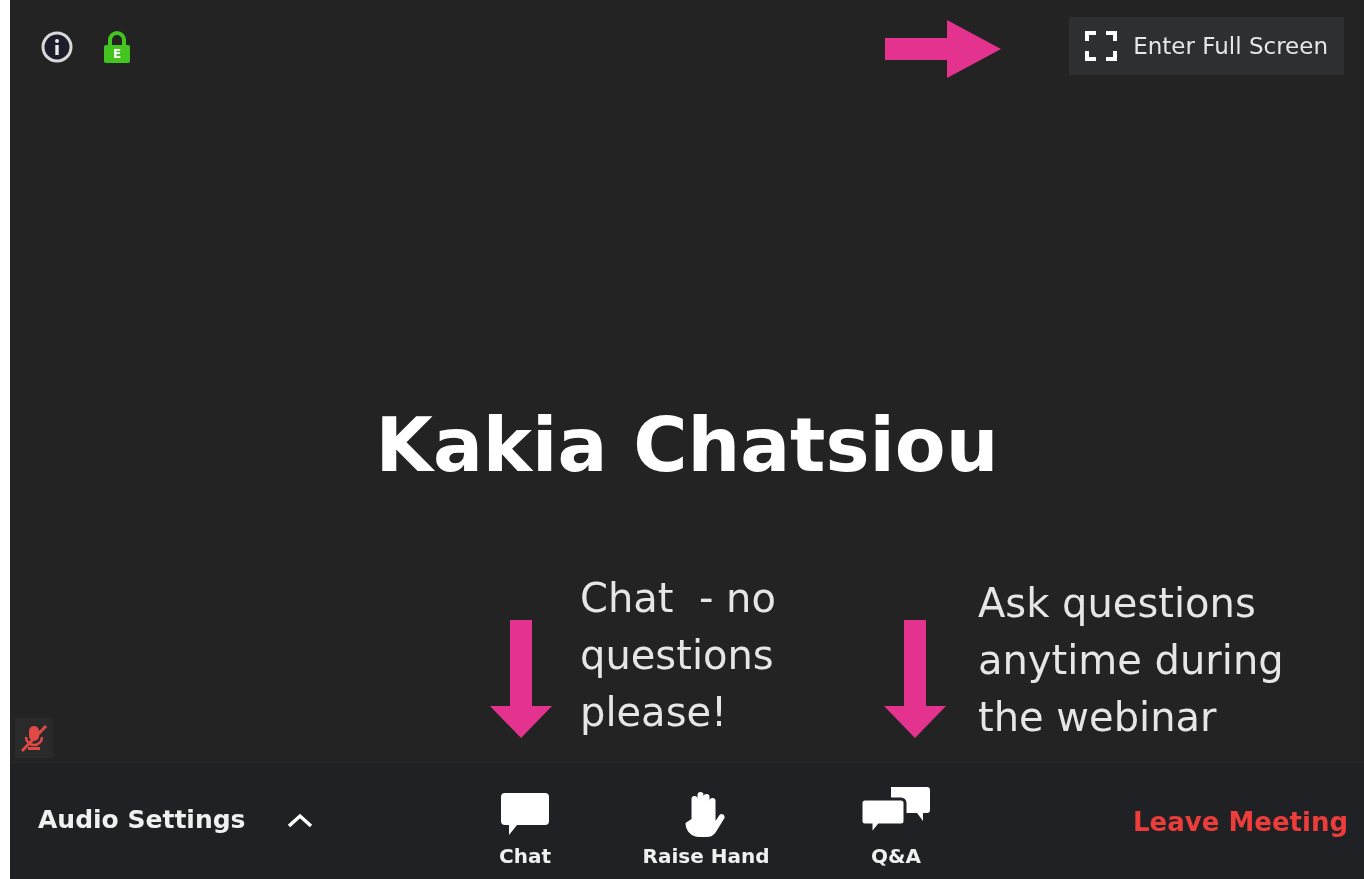 The height and width of the screenshot is (879, 1364). Describe the element at coordinates (1240, 822) in the screenshot. I see `leave-meeting-button: Leave Meeting` at that location.